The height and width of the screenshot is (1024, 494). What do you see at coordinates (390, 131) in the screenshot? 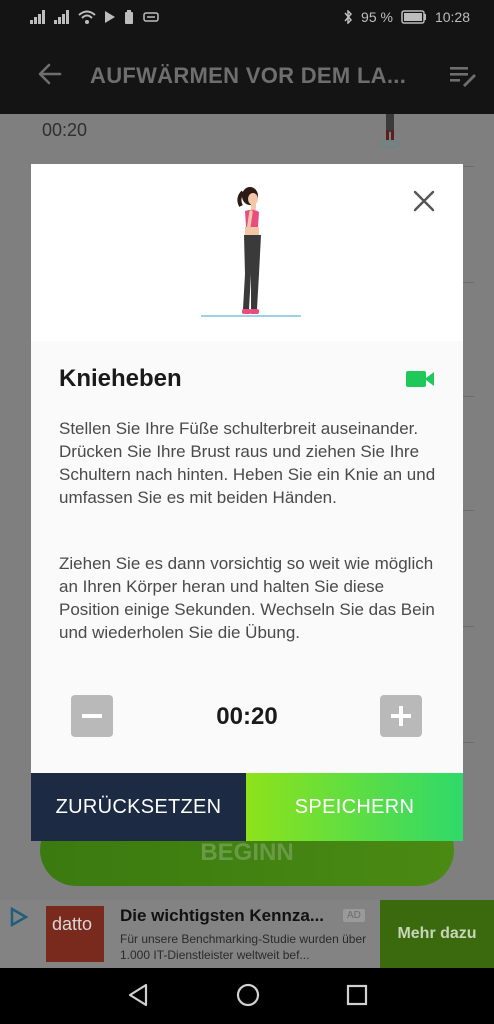
I see `exercise-thumbnail` at bounding box center [390, 131].